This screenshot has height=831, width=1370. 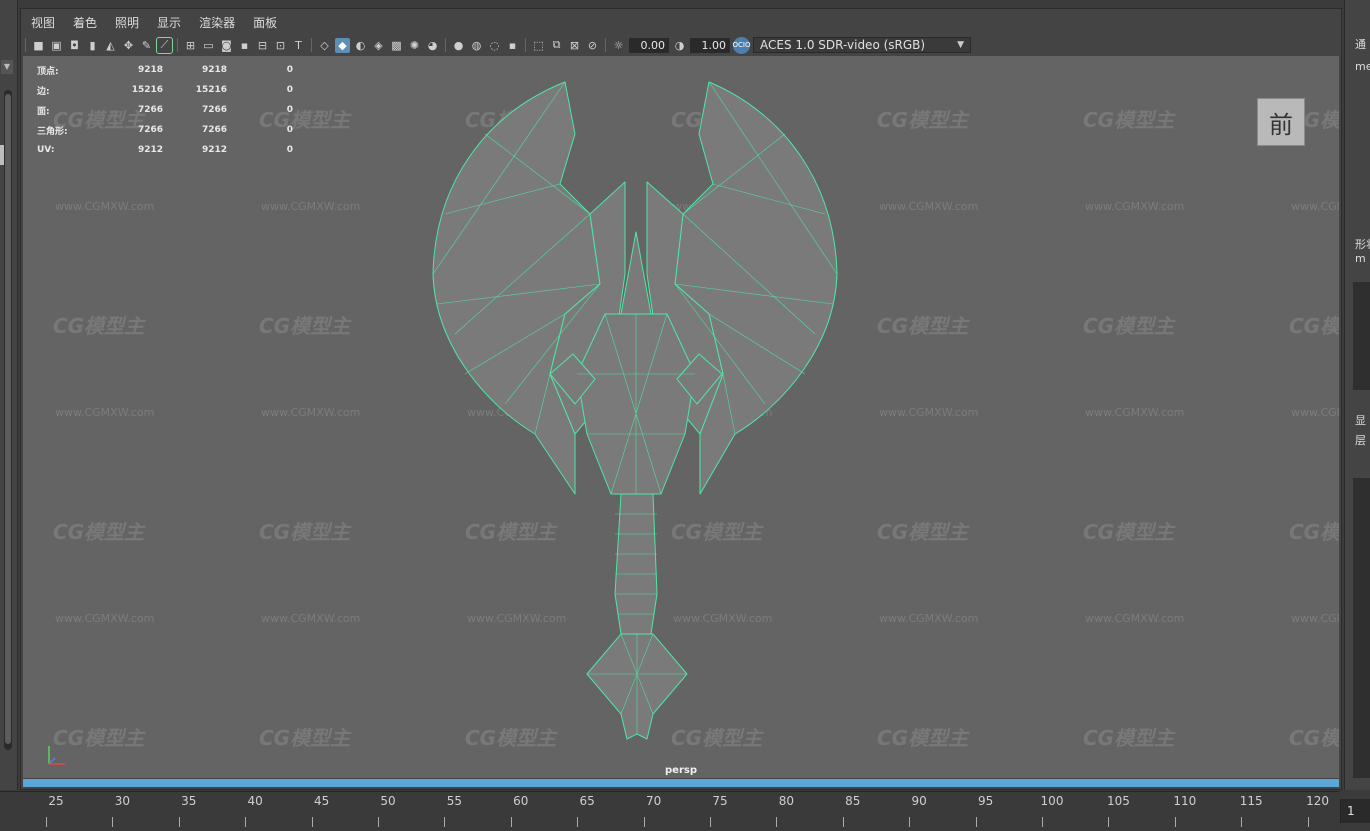 I want to click on frame-tick-label: 80, so click(x=786, y=801).